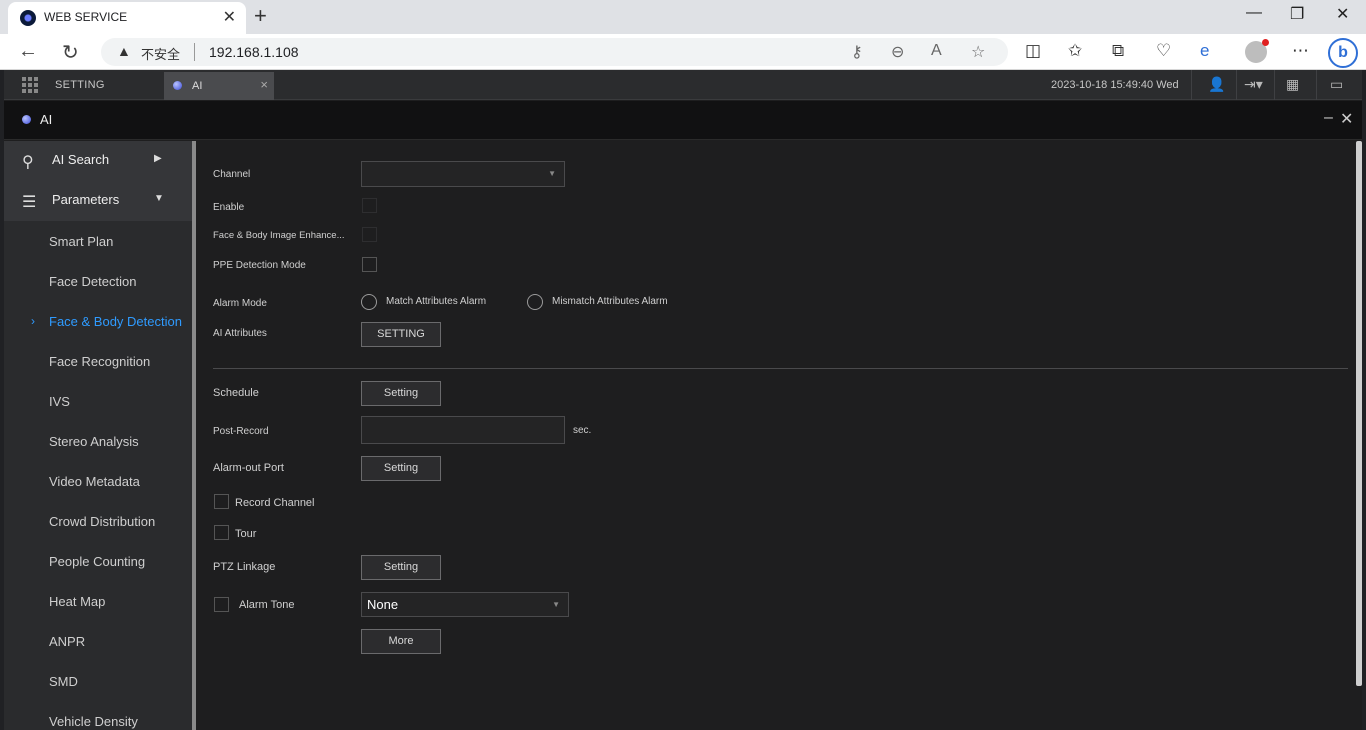  What do you see at coordinates (369, 302) in the screenshot?
I see `match-attributes-radio` at bounding box center [369, 302].